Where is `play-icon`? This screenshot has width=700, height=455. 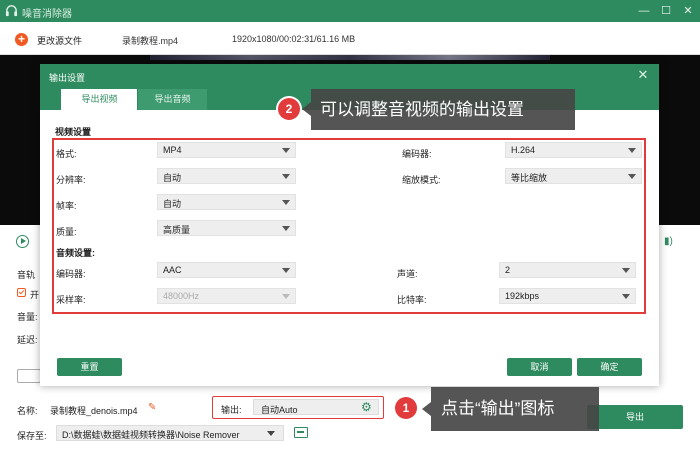
play-icon is located at coordinates (22, 241).